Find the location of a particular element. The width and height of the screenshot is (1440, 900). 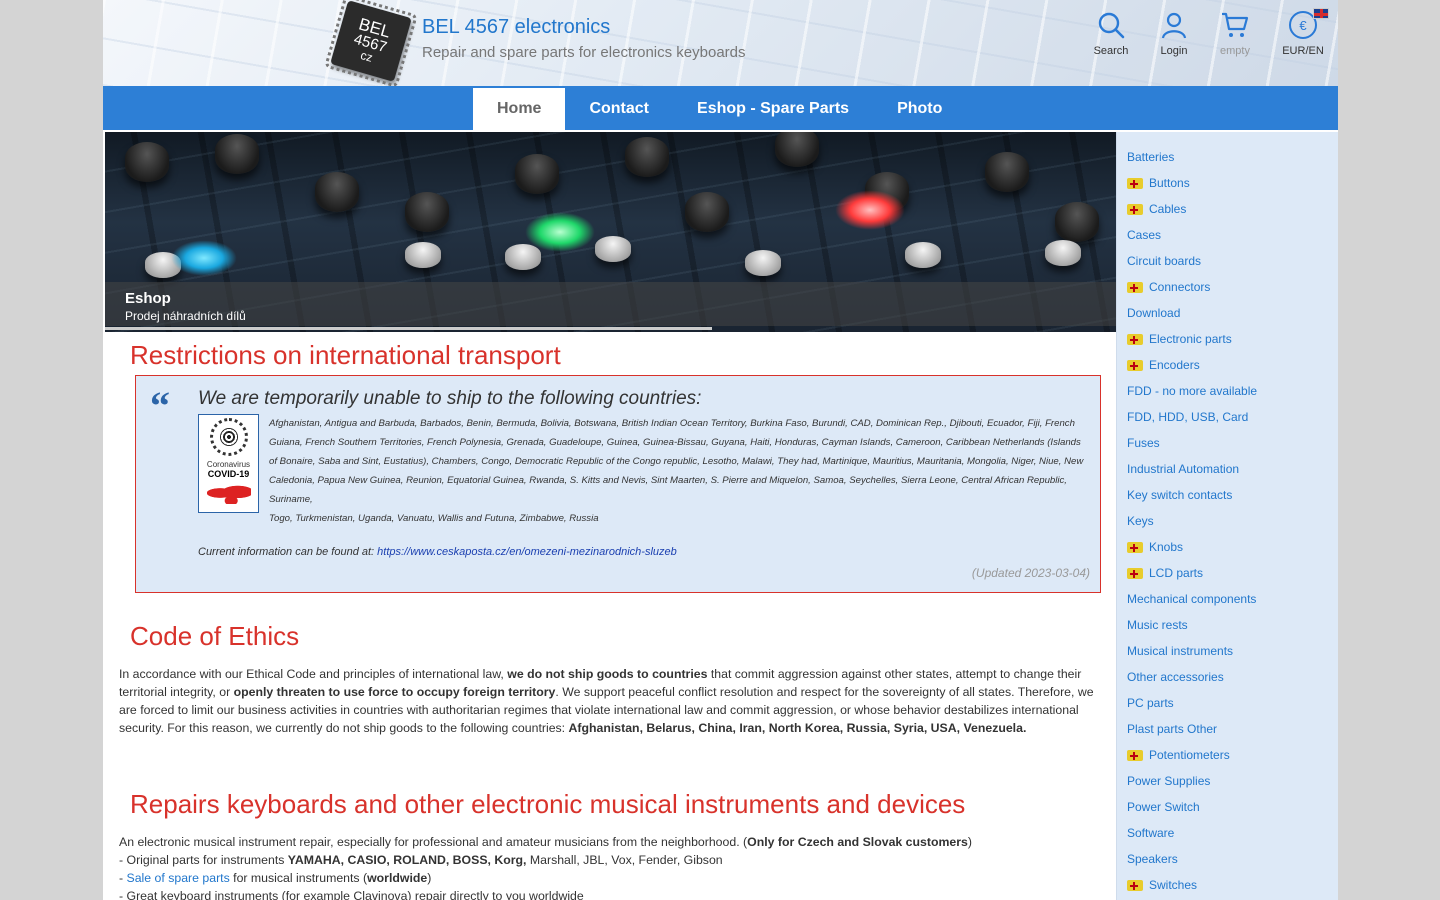

sidebar-item-electronic-parts: Electronic parts is located at coordinates (1227, 339).